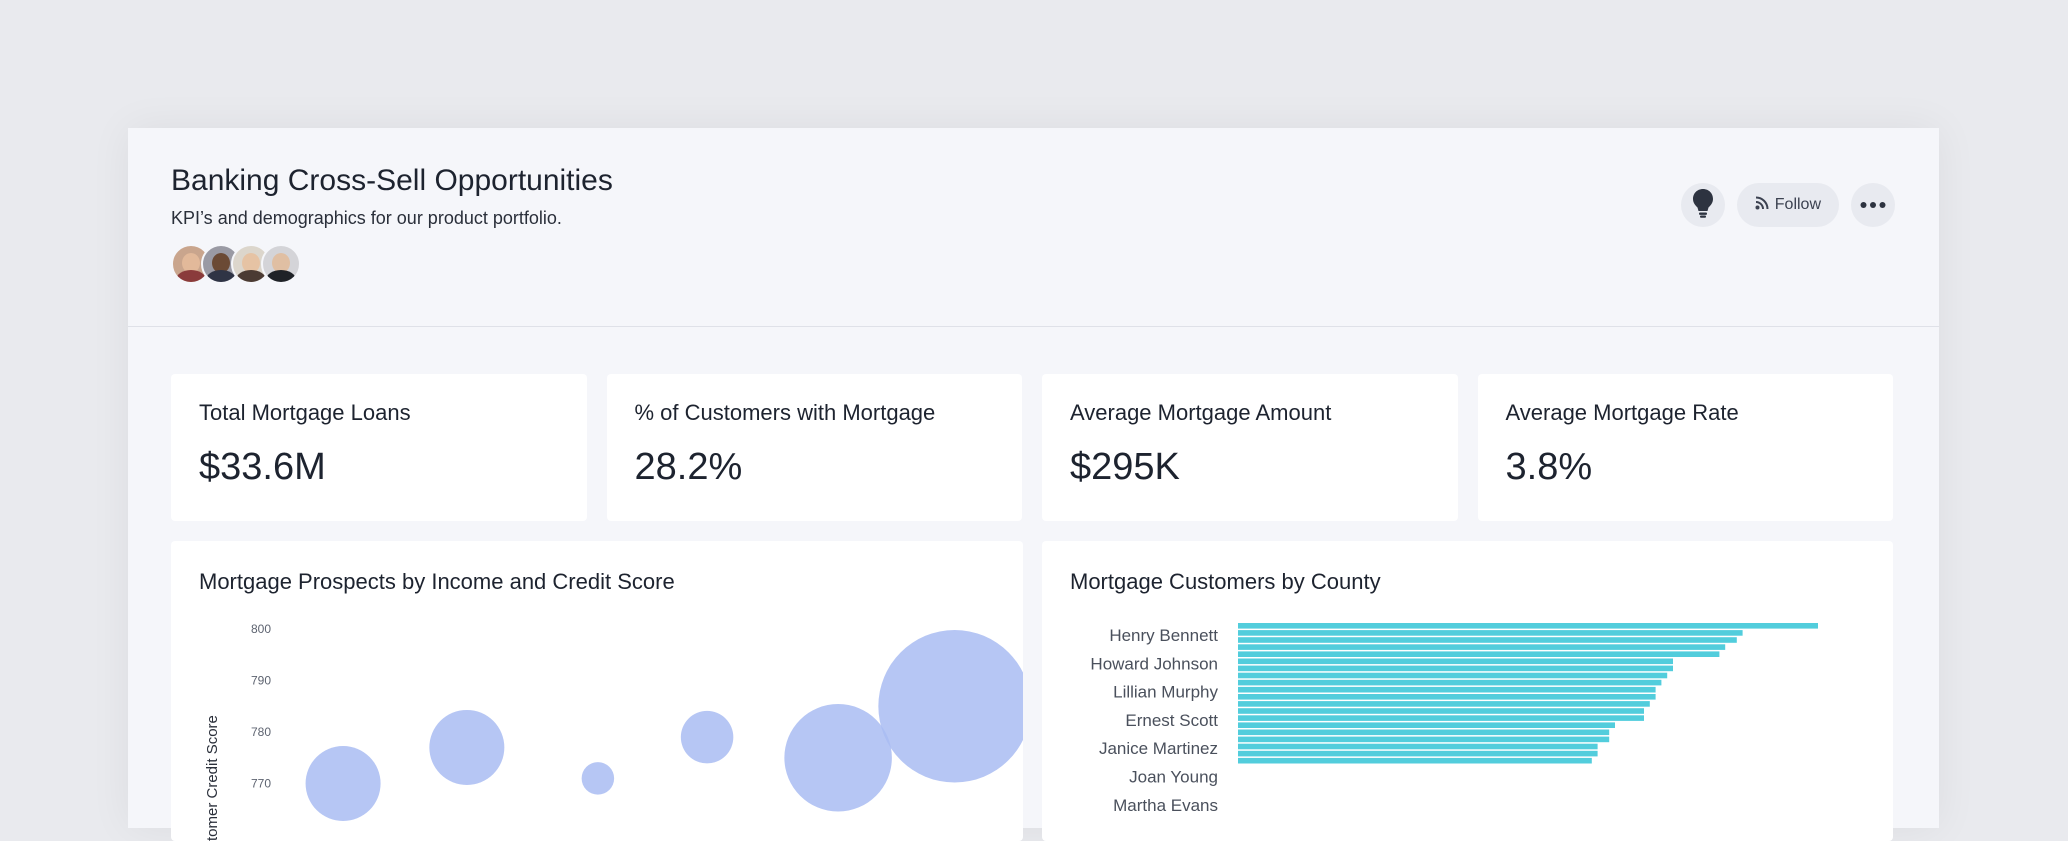 This screenshot has width=2068, height=841. I want to click on kpi-value: 3.8%, so click(1549, 467).